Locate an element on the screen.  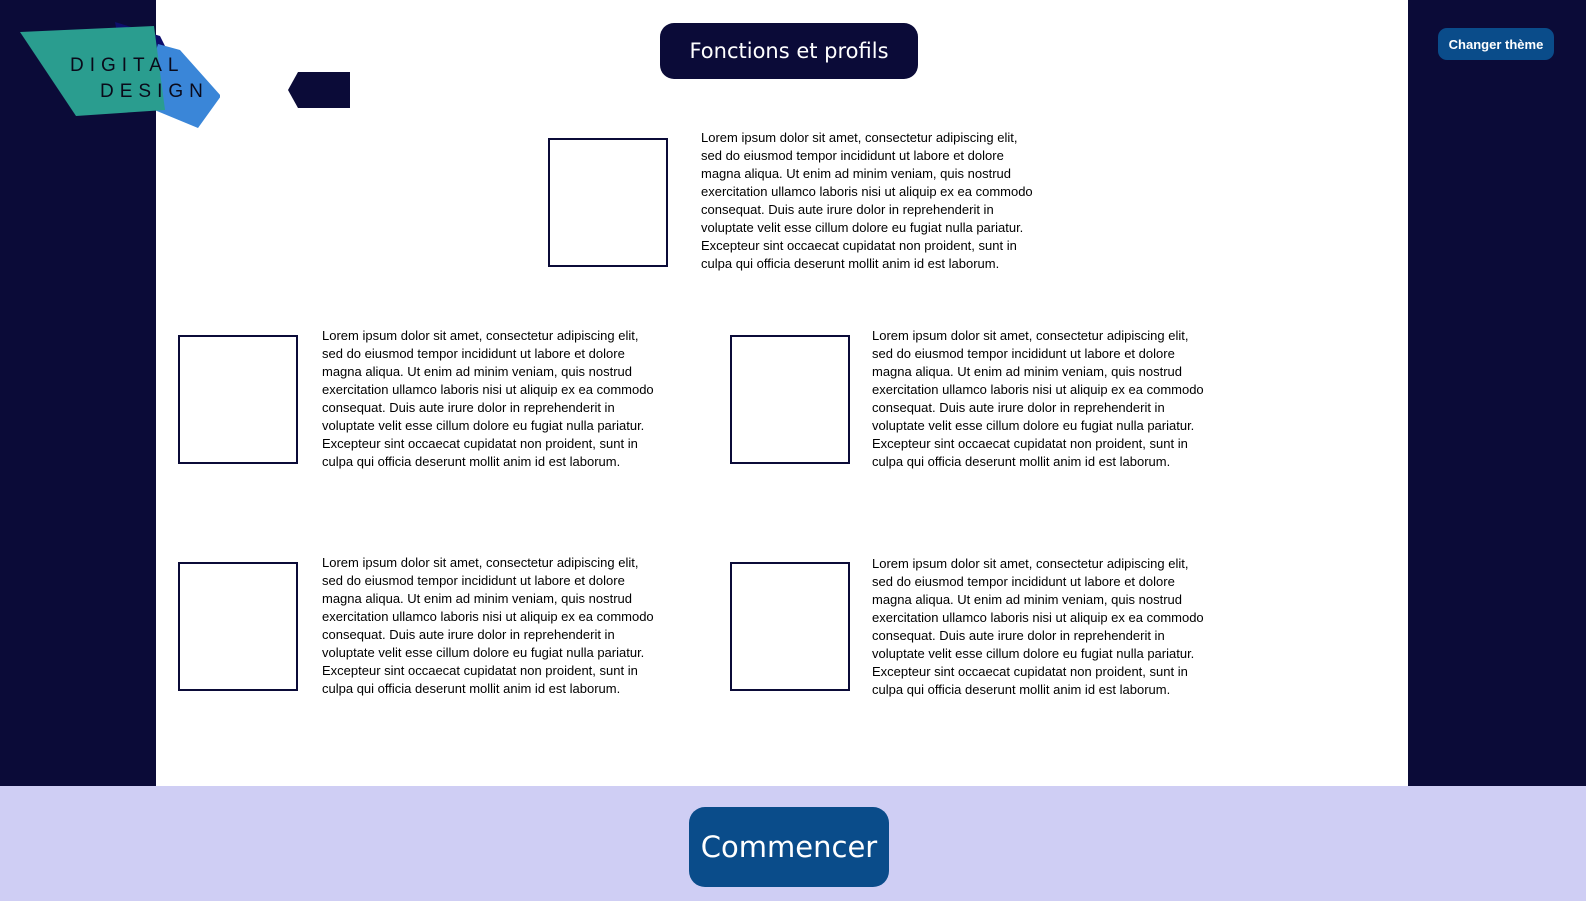
start-button: Commencer is located at coordinates (789, 847).